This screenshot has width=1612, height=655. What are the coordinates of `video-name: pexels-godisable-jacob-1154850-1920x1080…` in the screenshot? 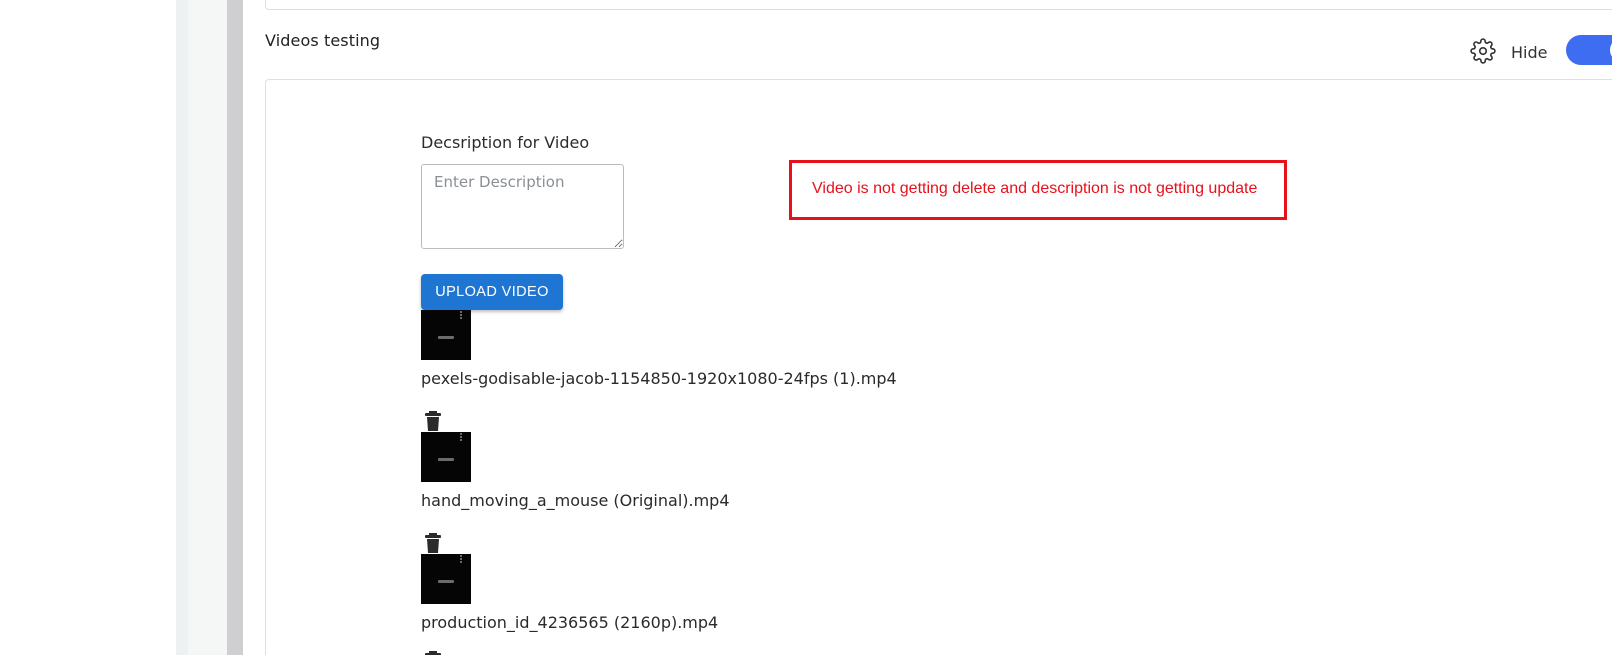 It's located at (659, 378).